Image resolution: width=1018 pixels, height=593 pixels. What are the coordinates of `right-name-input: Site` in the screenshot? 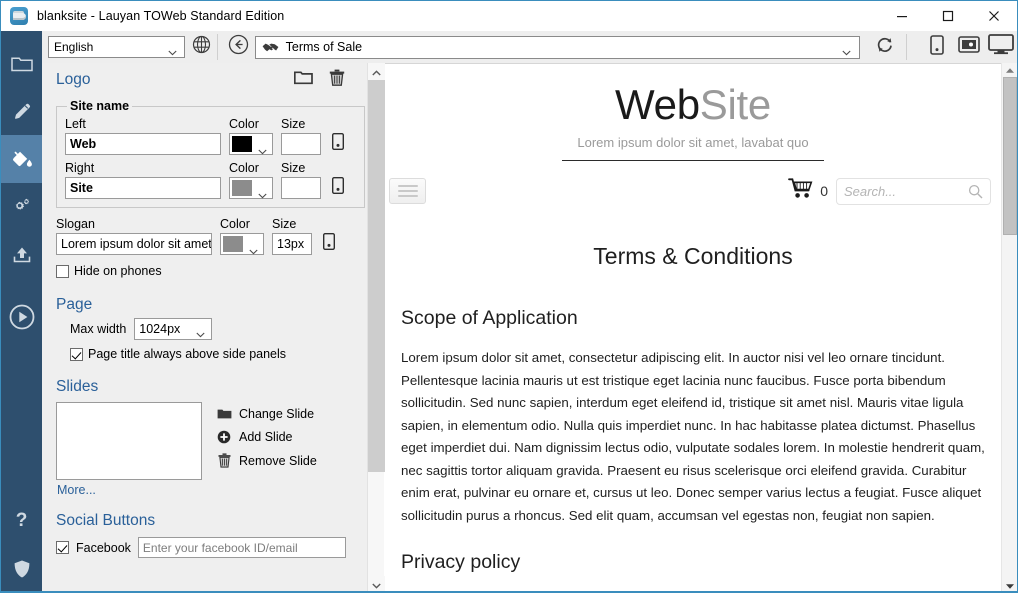 It's located at (143, 188).